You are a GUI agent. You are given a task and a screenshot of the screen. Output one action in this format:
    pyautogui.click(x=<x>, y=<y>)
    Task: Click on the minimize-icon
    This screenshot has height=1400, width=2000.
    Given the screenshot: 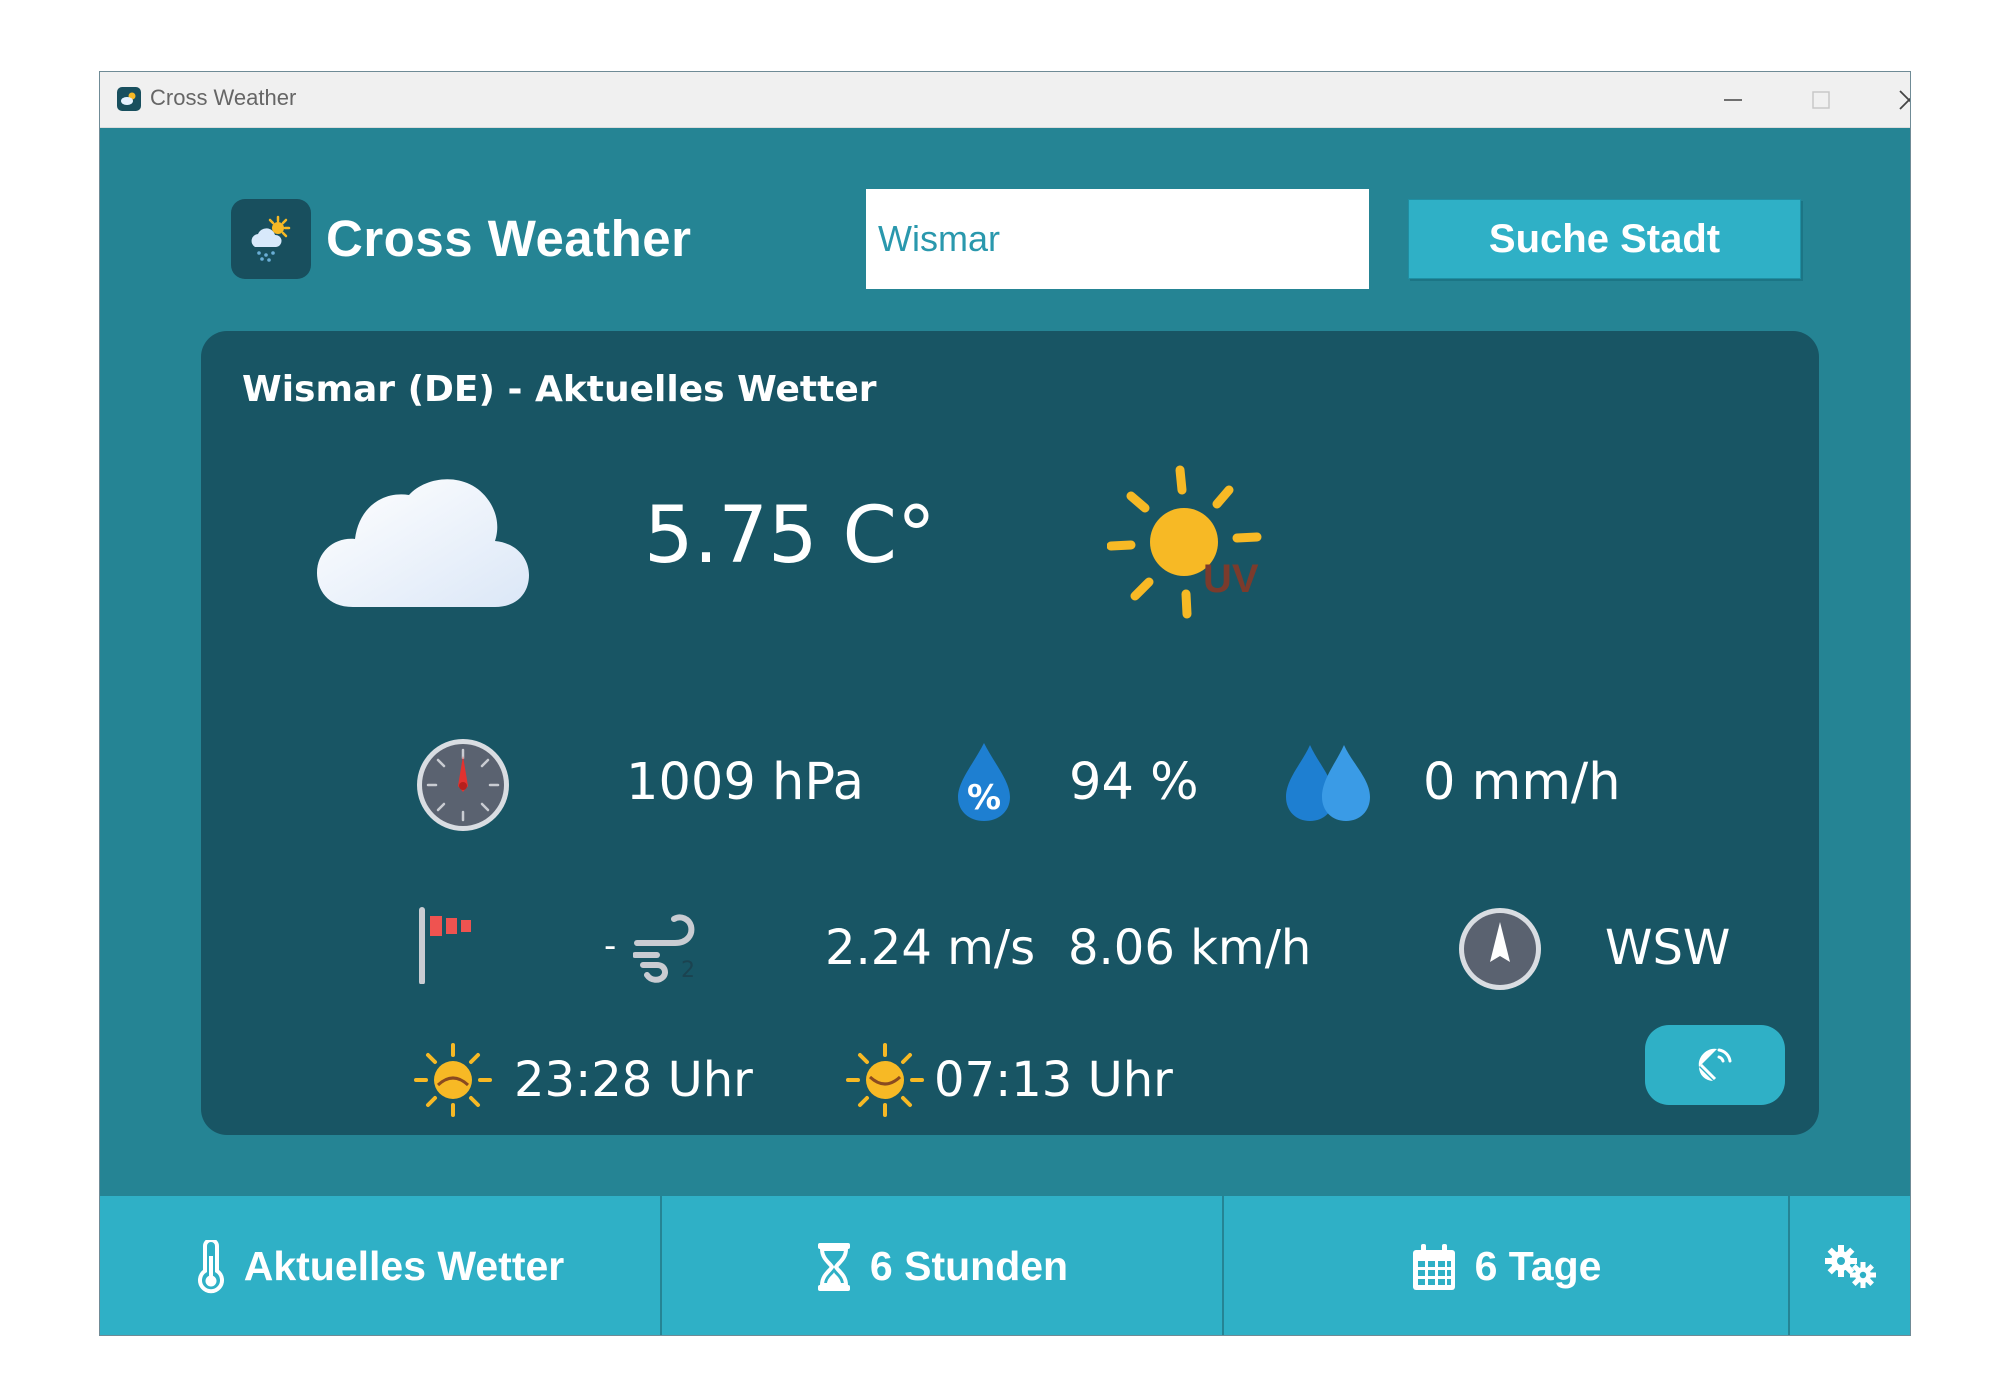 What is the action you would take?
    pyautogui.click(x=1733, y=100)
    